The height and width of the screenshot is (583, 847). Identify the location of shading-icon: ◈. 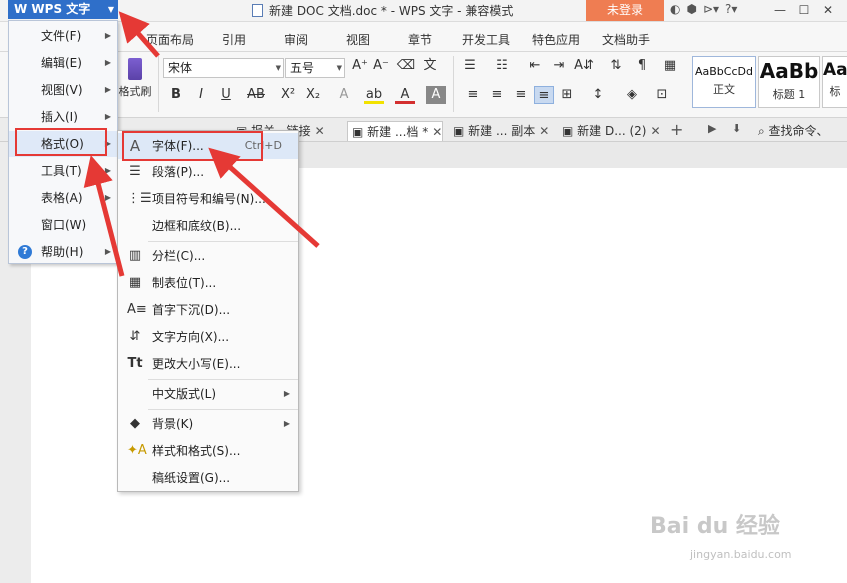
(632, 95).